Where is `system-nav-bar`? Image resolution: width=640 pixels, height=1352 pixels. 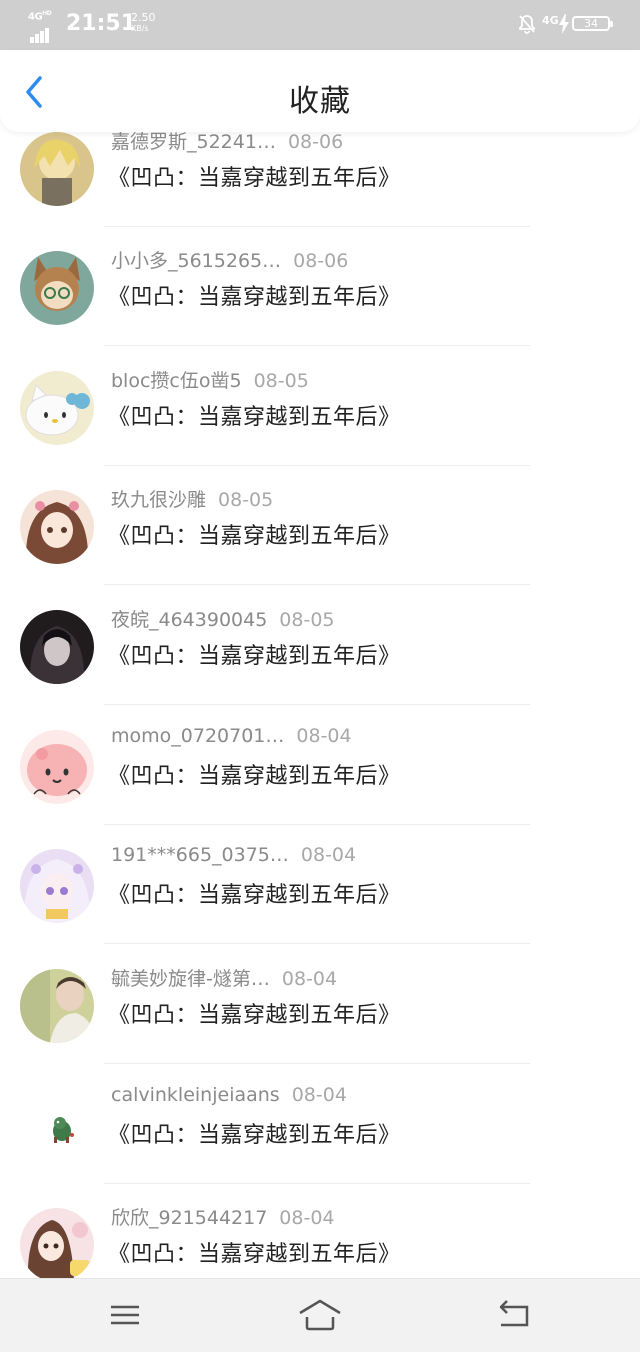
system-nav-bar is located at coordinates (320, 1315).